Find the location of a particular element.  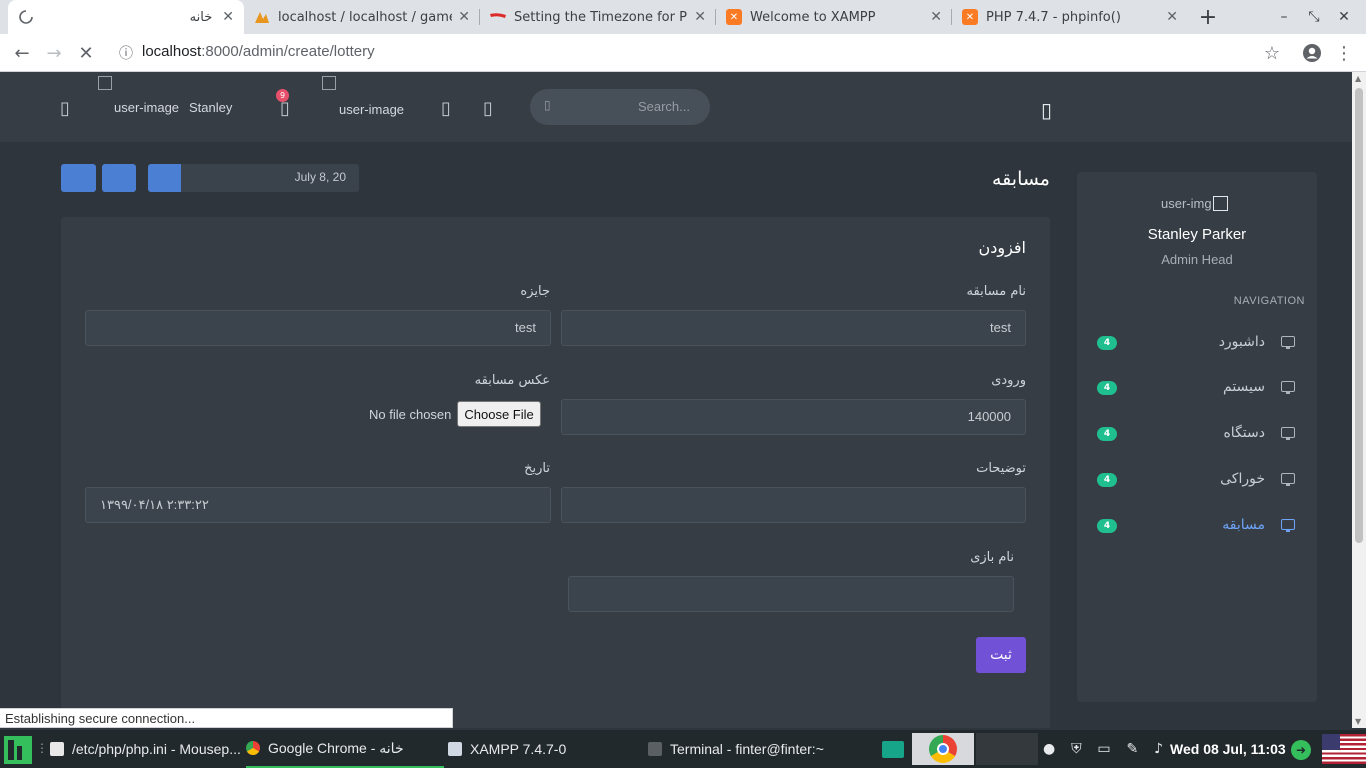

user-image: user-image is located at coordinates (147, 107).